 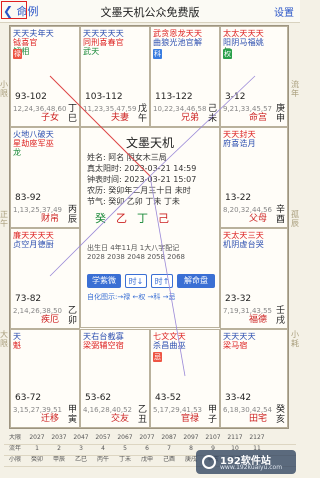 What do you see at coordinates (257, 219) in the screenshot?
I see `palace-name: 父母` at bounding box center [257, 219].